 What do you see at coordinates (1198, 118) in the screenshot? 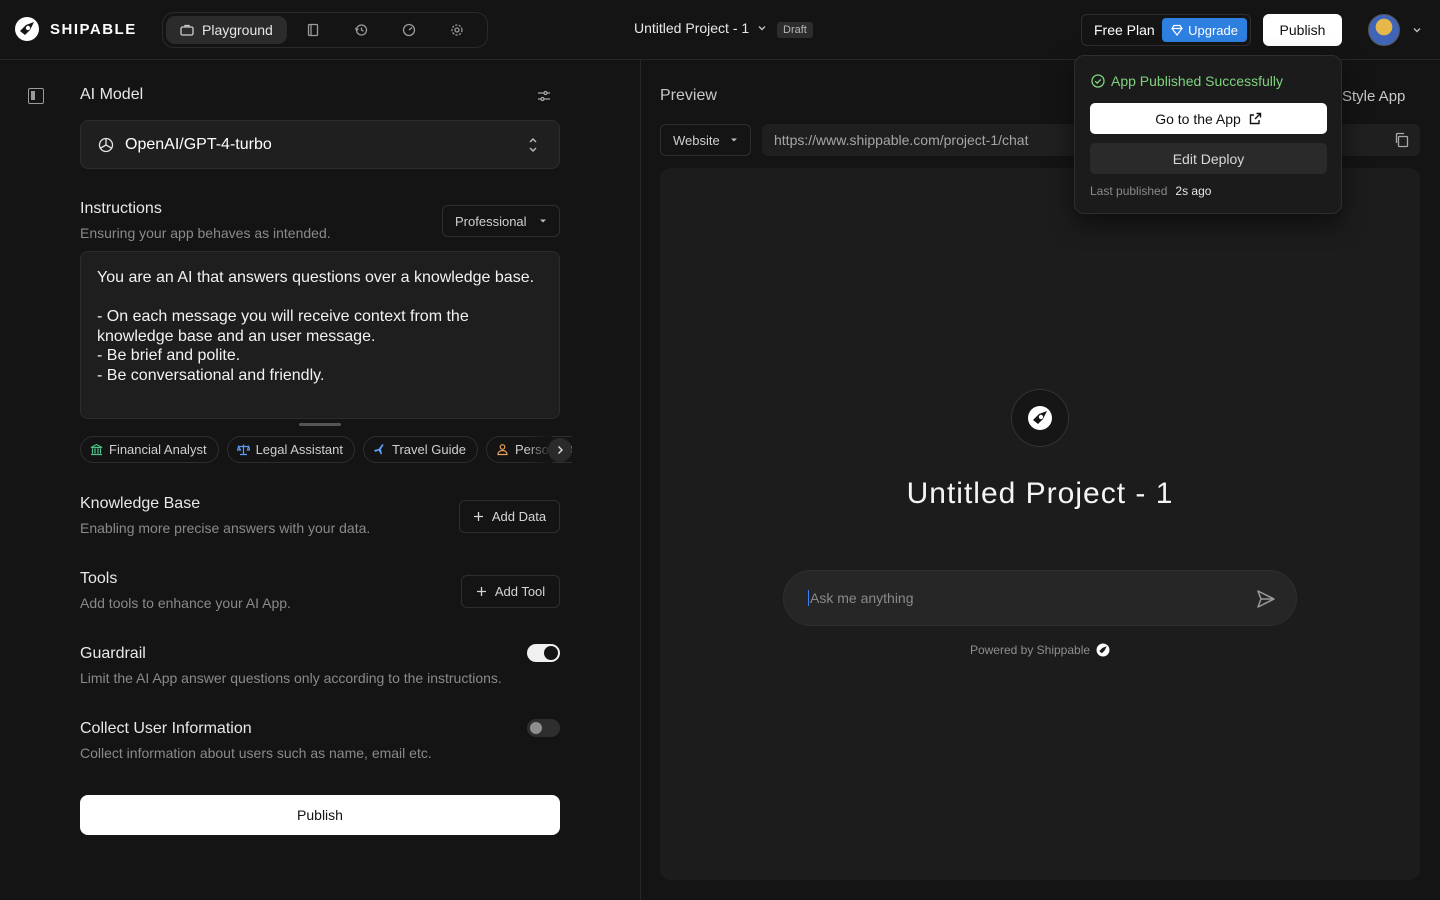
I see `go-to-app-label: Go to the App` at bounding box center [1198, 118].